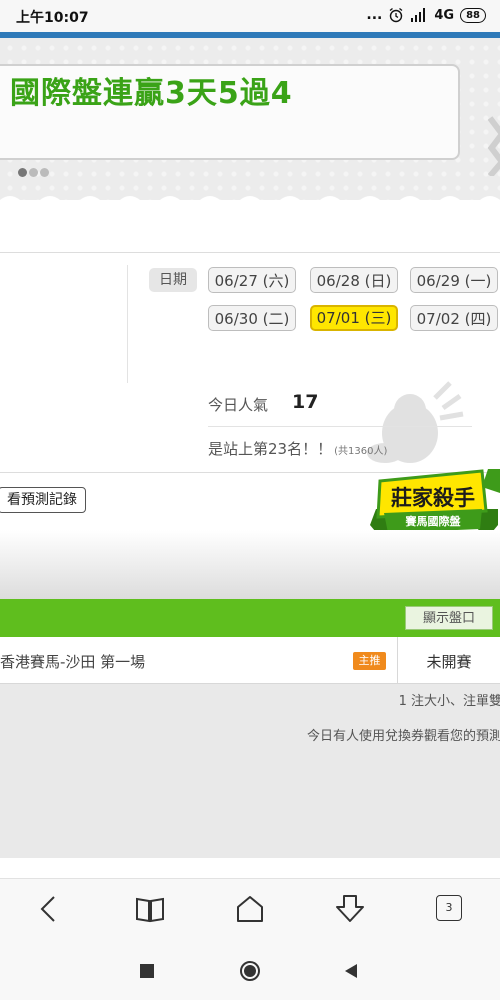 The image size is (500, 1000). Describe the element at coordinates (270, 449) in the screenshot. I see `rank-message: 是站上第23名！！` at that location.